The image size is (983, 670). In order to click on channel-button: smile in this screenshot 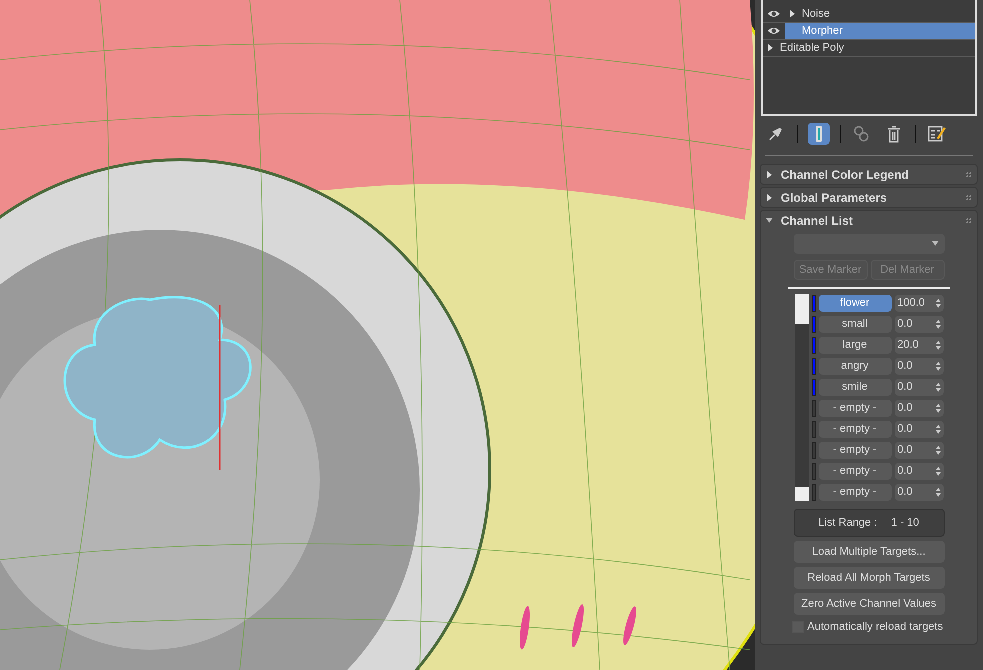, I will do `click(855, 387)`.